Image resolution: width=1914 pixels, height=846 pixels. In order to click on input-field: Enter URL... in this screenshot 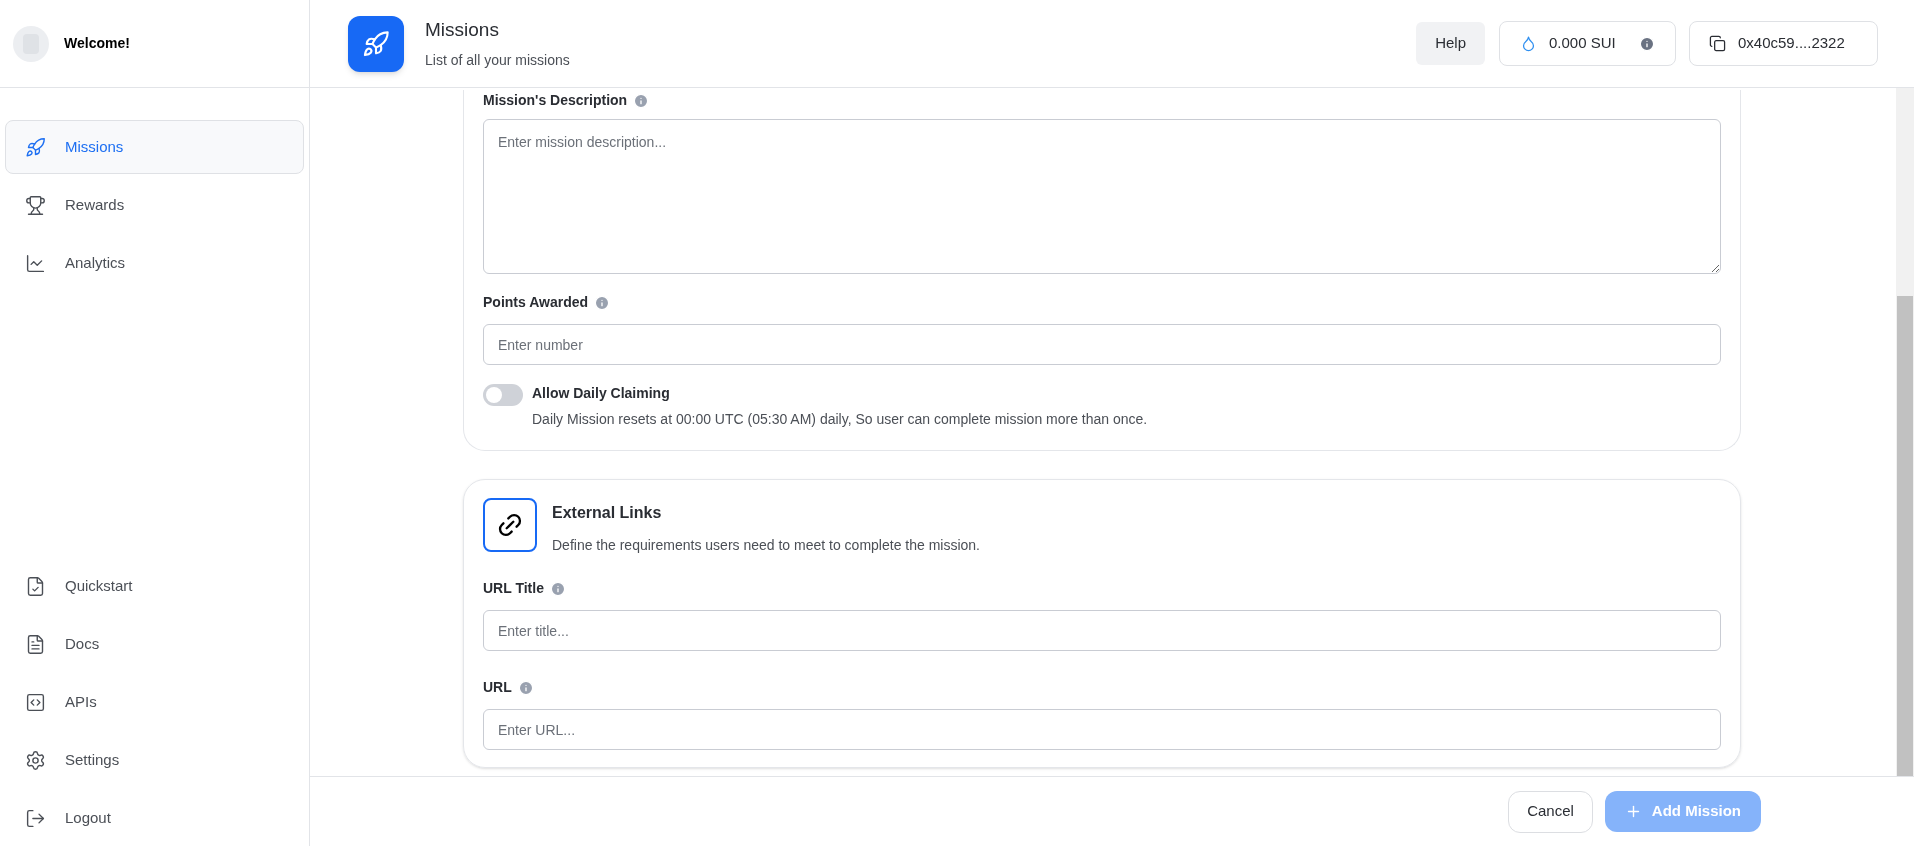, I will do `click(1102, 729)`.